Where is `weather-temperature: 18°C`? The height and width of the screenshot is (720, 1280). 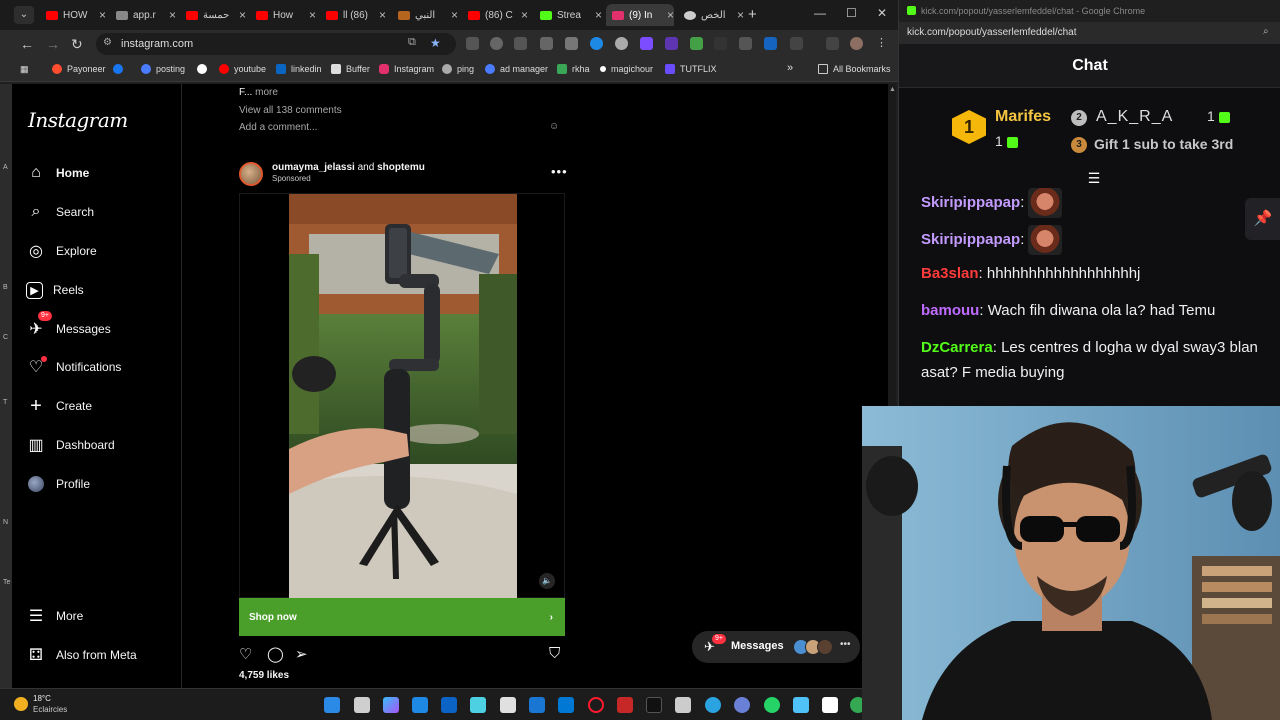
weather-temperature: 18°C is located at coordinates (42, 698).